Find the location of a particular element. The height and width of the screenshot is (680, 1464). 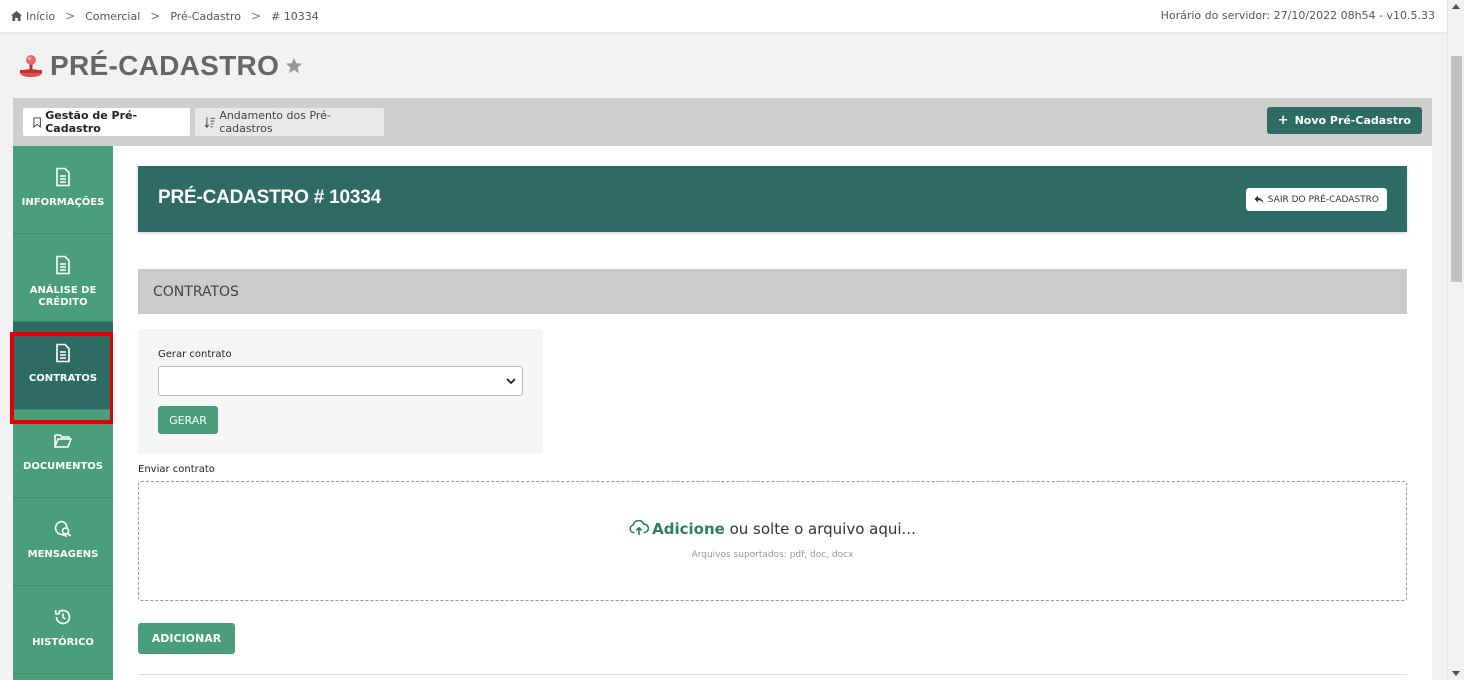

upload-contract-label: Enviar contrato is located at coordinates (176, 469).